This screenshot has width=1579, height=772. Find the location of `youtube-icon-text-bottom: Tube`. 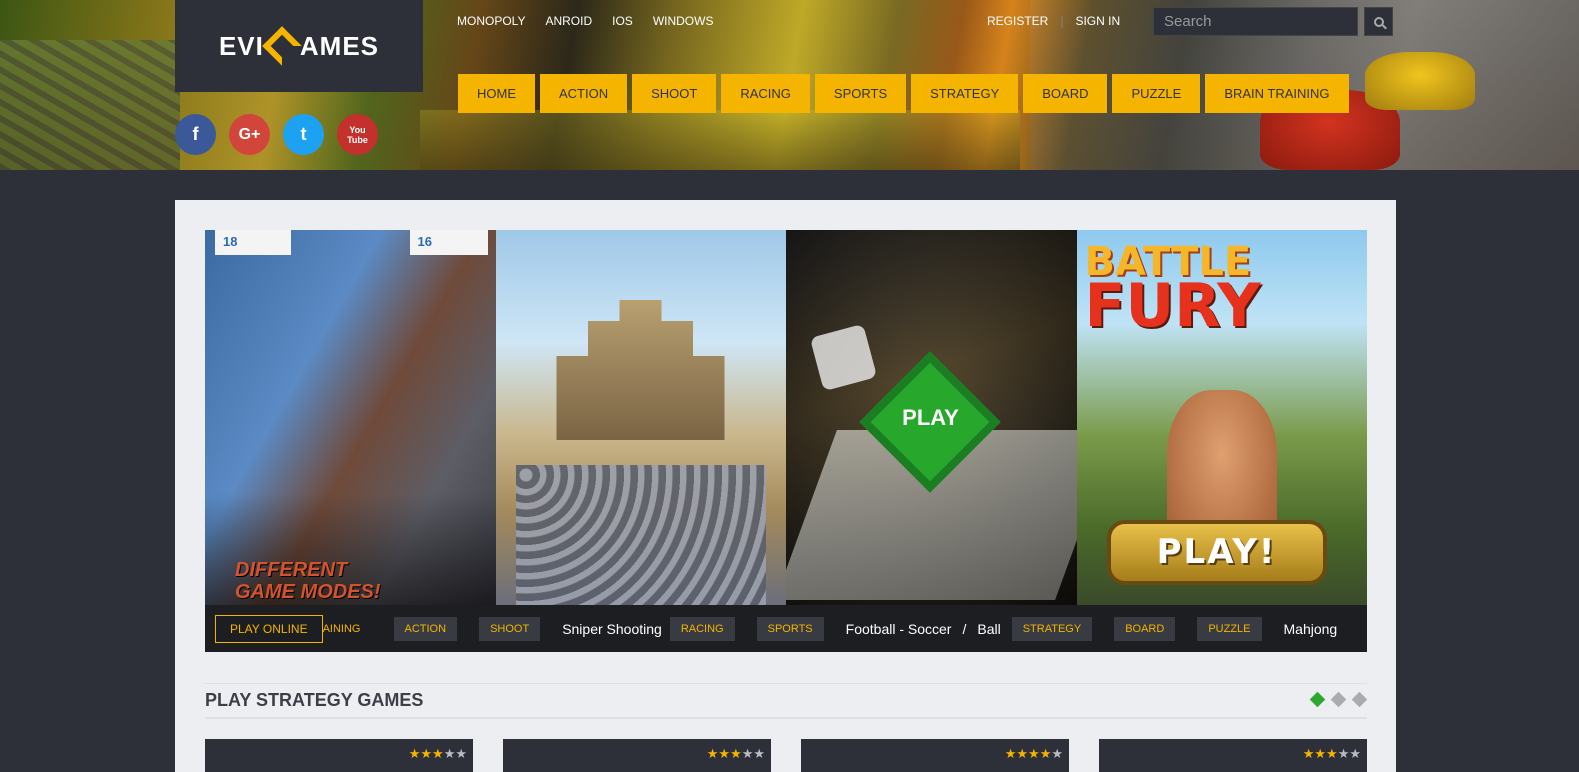

youtube-icon-text-bottom: Tube is located at coordinates (357, 139).